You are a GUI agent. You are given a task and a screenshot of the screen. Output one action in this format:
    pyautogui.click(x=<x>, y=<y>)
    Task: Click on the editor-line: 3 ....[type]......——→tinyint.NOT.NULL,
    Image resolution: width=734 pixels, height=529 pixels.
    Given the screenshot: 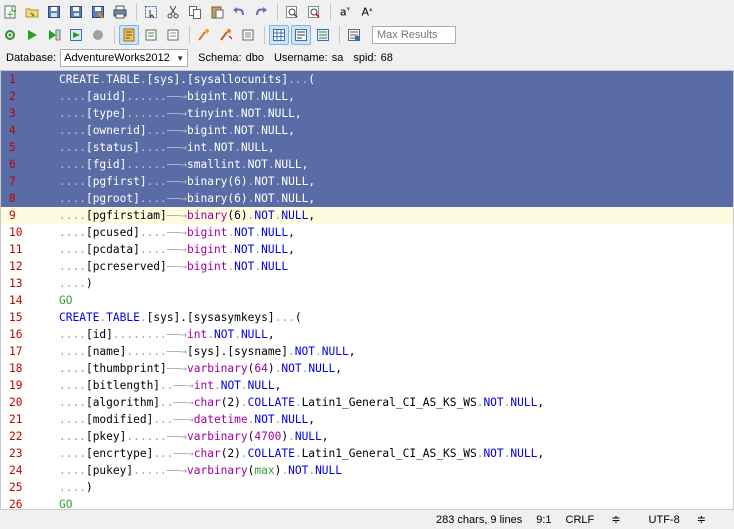 What is the action you would take?
    pyautogui.click(x=367, y=113)
    